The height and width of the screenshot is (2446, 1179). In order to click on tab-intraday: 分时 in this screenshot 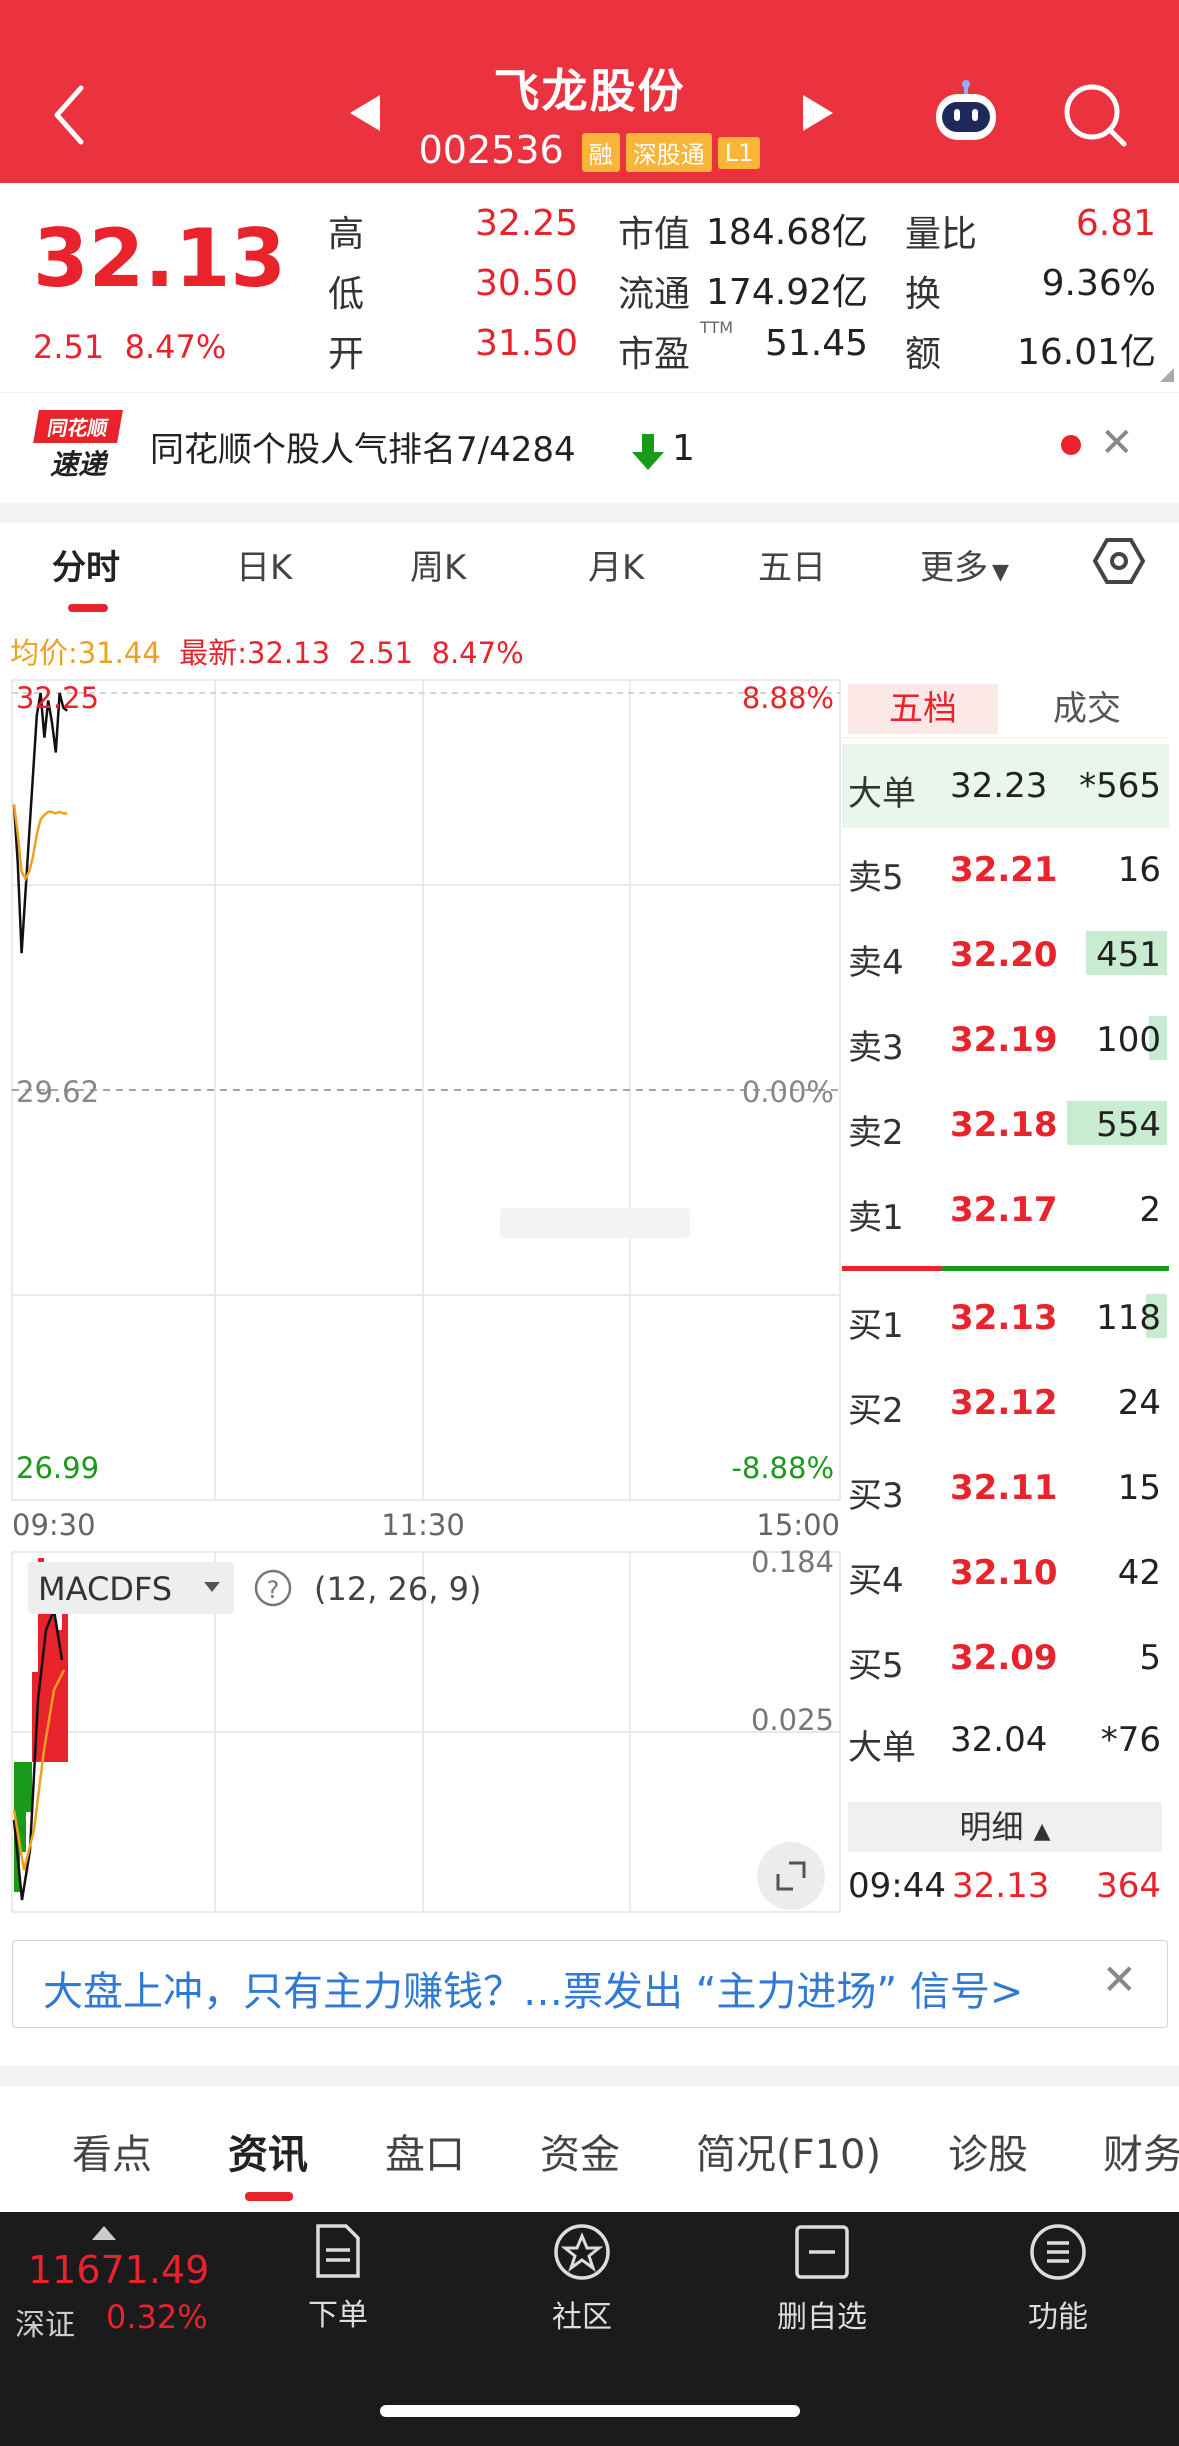, I will do `click(86, 564)`.